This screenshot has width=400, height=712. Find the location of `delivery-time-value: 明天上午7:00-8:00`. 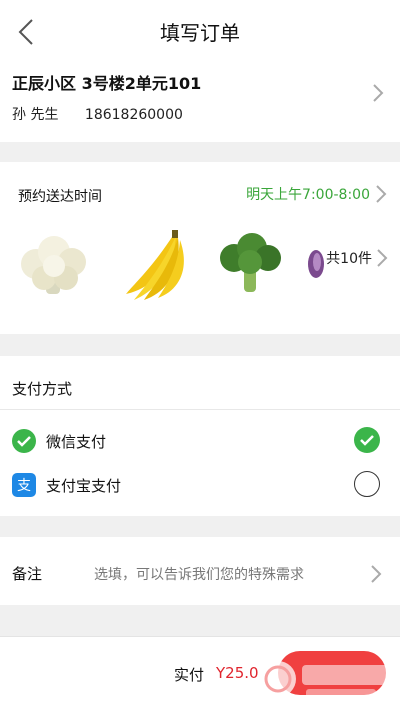

delivery-time-value: 明天上午7:00-8:00 is located at coordinates (308, 194).